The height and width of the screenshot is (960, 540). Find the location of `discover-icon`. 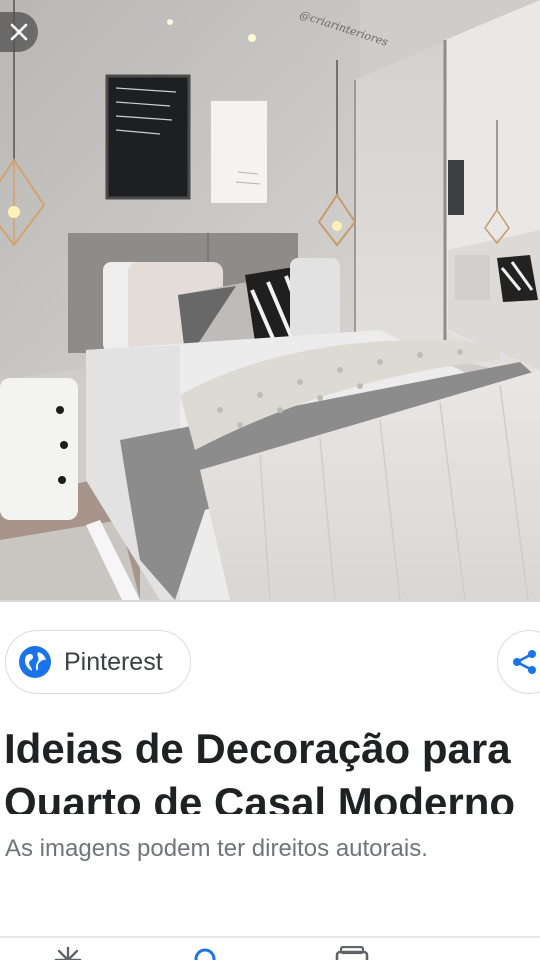

discover-icon is located at coordinates (68, 953).